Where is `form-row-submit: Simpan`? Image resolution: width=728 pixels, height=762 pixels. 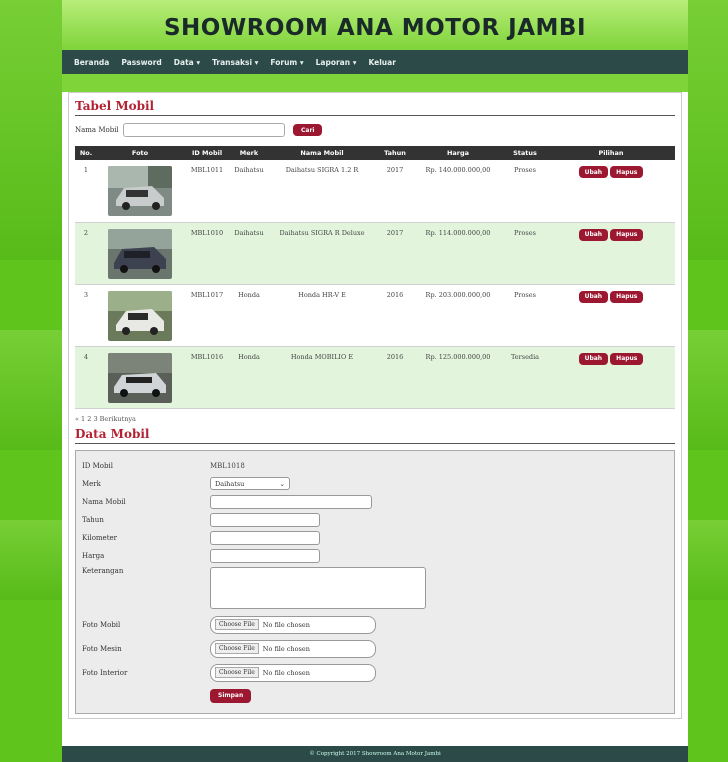 form-row-submit: Simpan is located at coordinates (375, 696).